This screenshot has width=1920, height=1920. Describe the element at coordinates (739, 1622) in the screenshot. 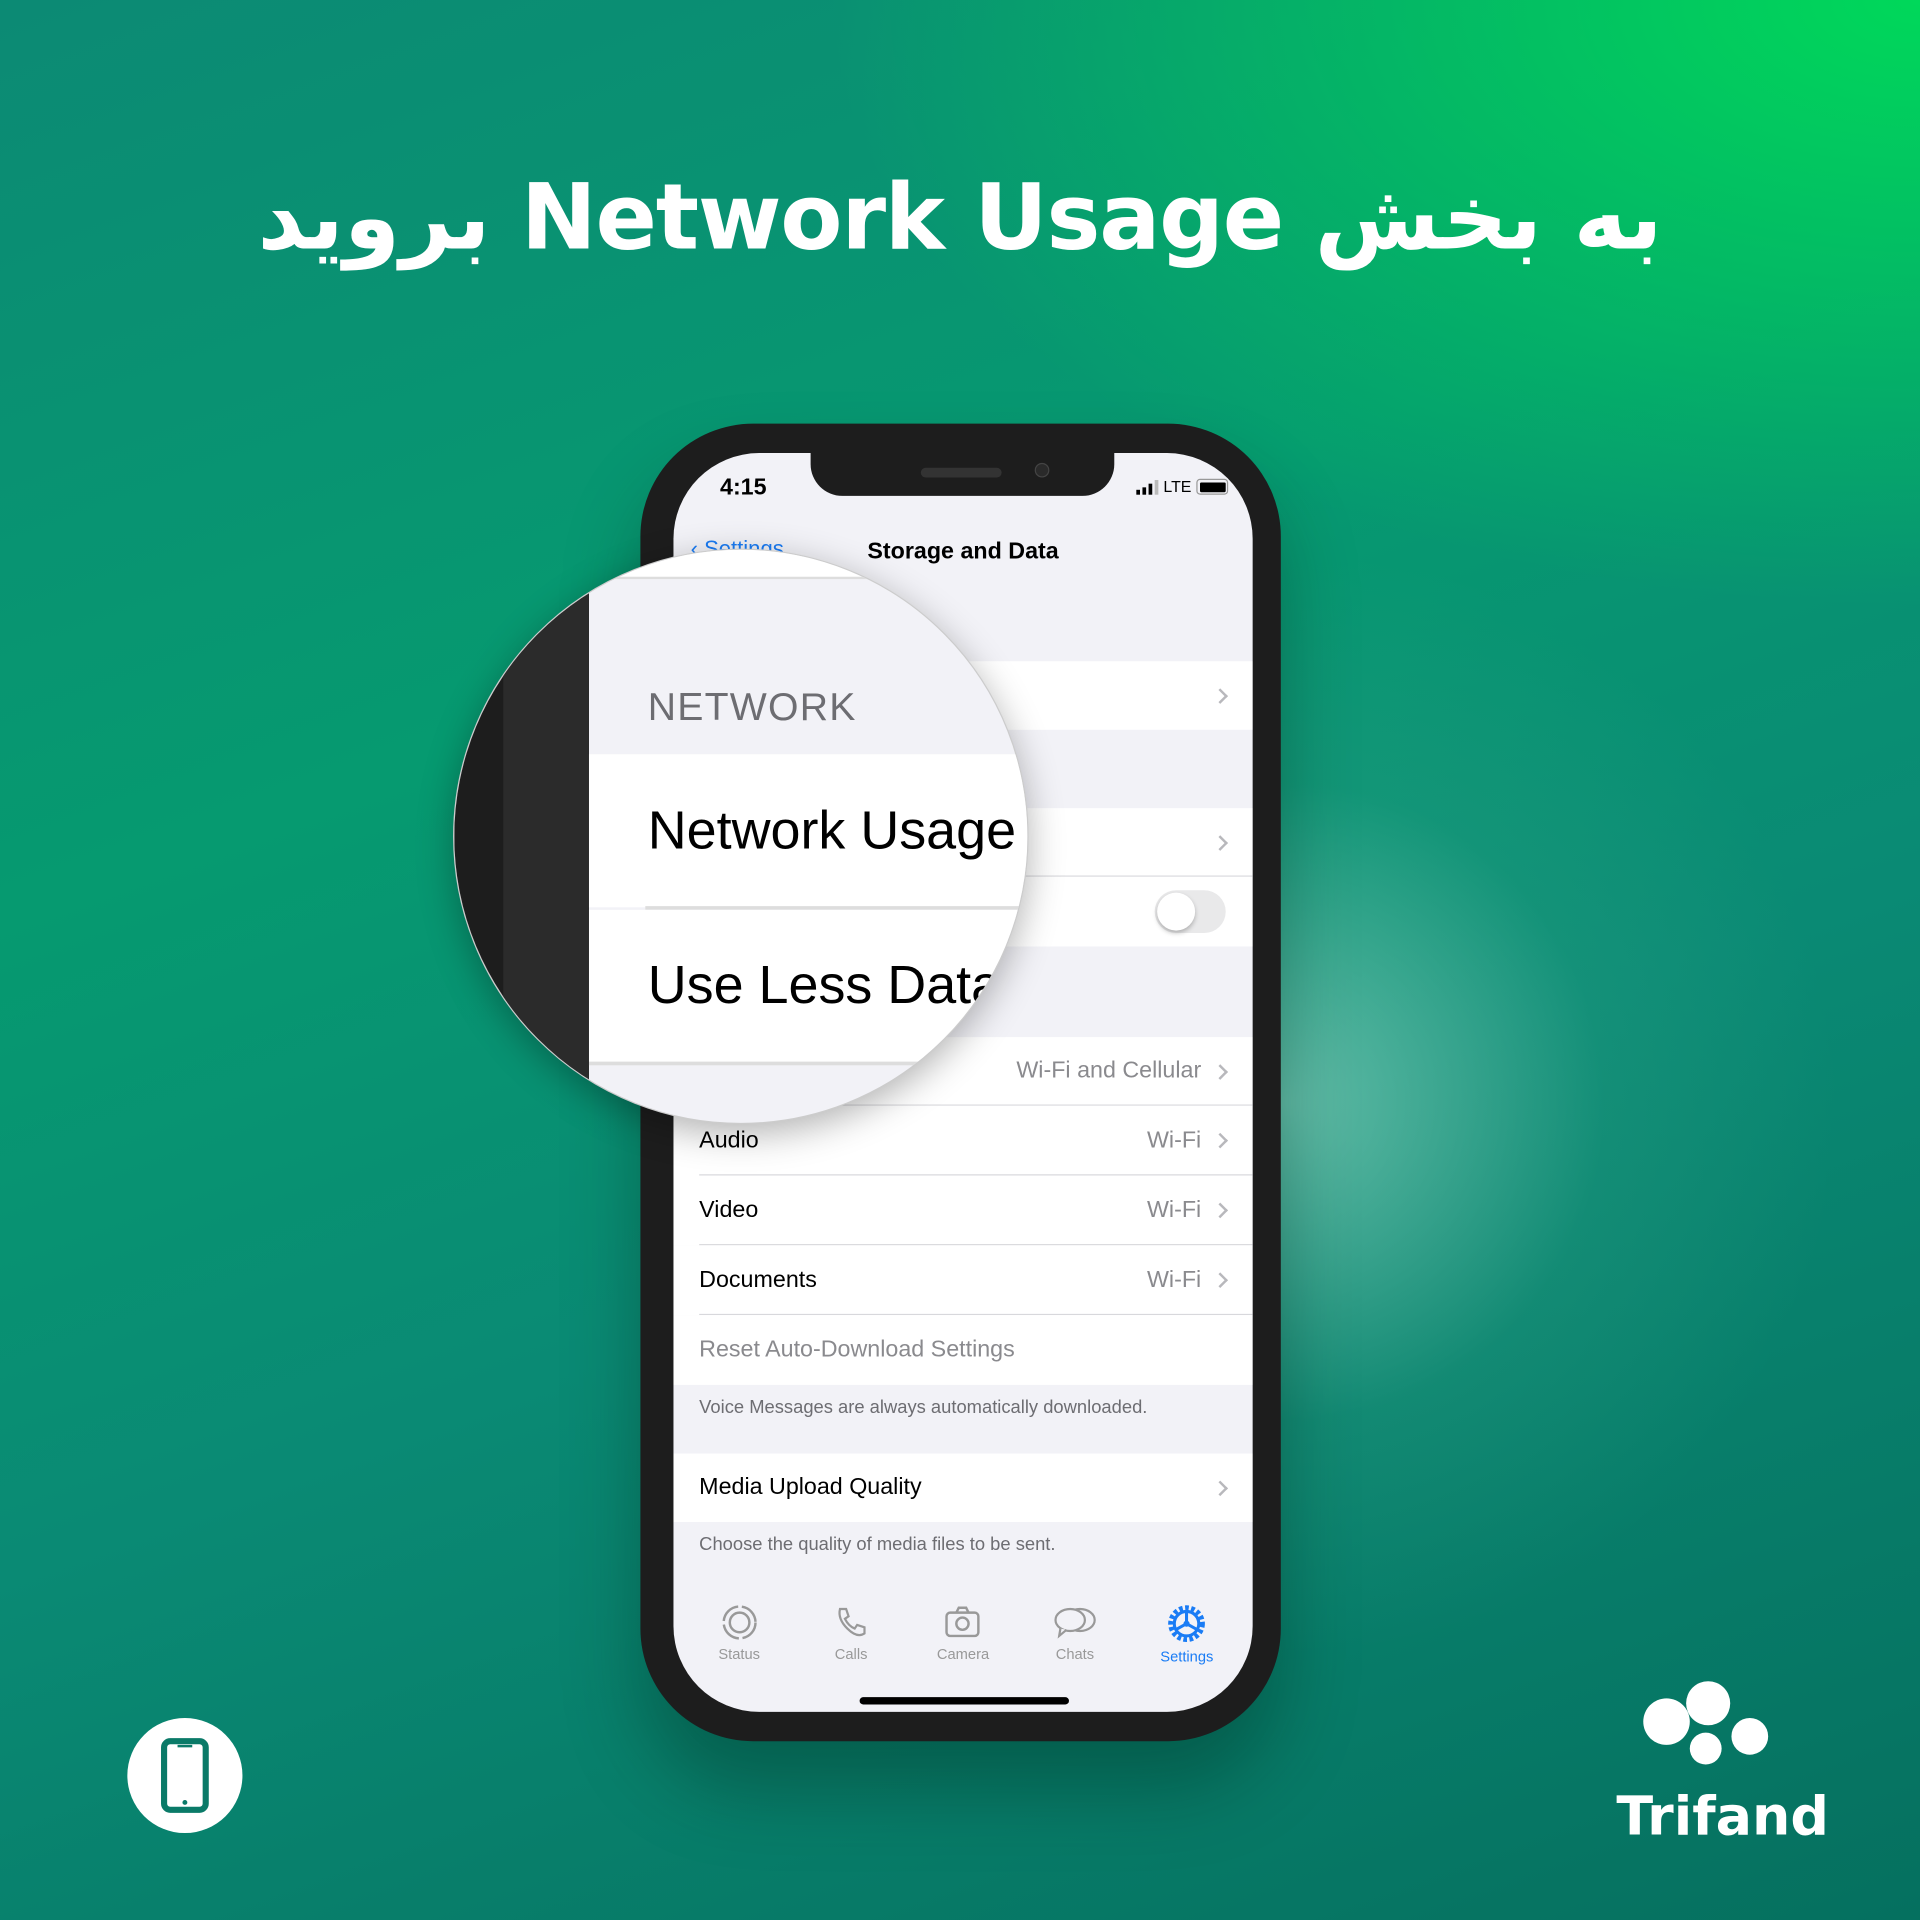

I see `status-icon` at that location.